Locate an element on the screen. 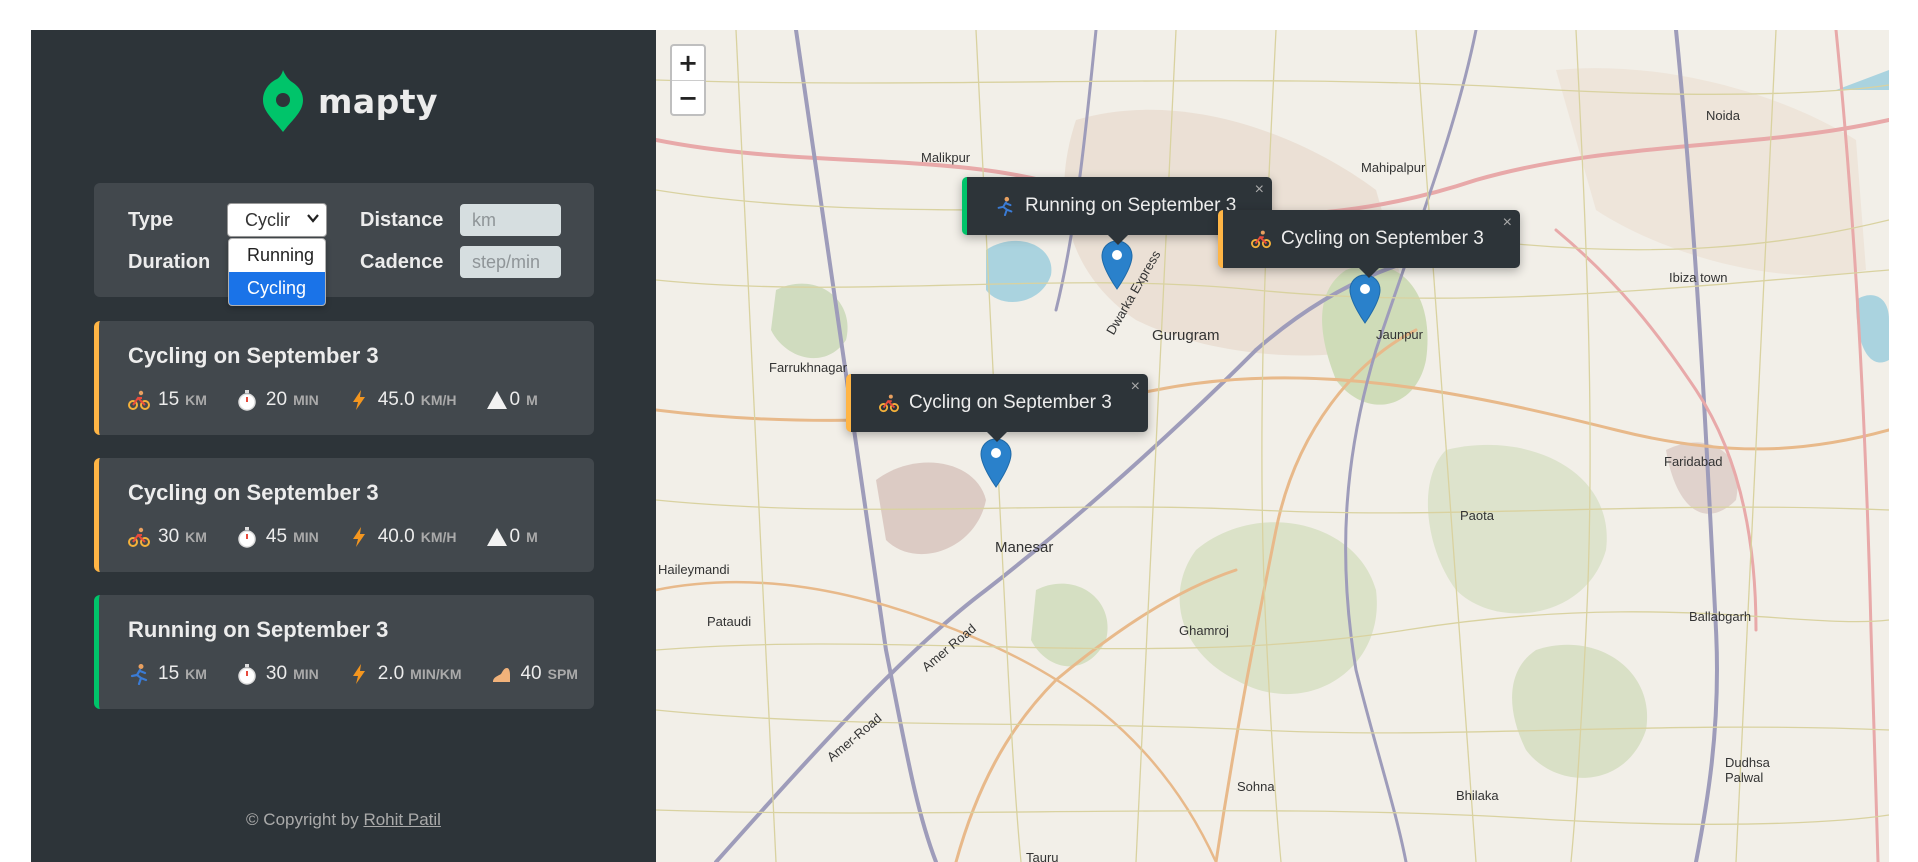 Image resolution: width=1918 pixels, height=862 pixels. stat-distance: 30 km is located at coordinates (167, 537).